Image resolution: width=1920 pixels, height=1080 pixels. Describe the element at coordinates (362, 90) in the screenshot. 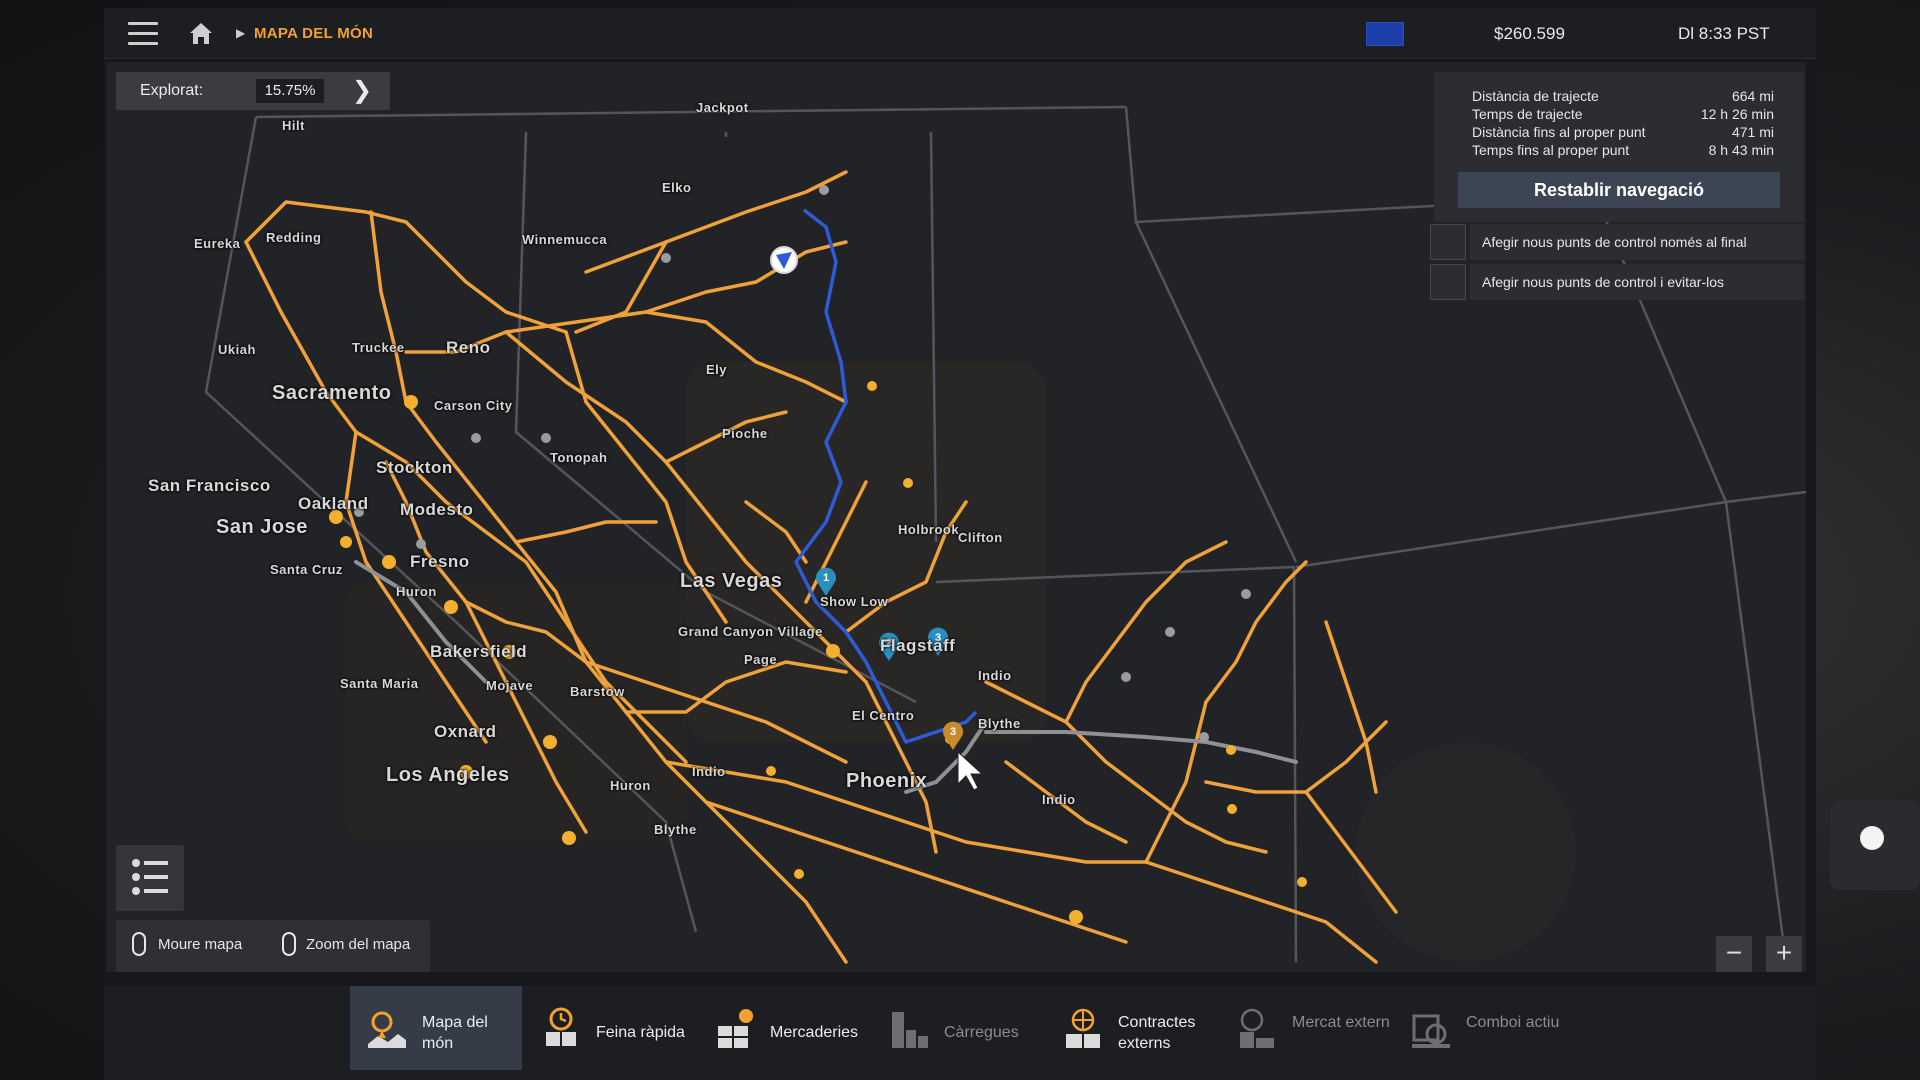

I see `chevron-right-icon: ❯` at that location.